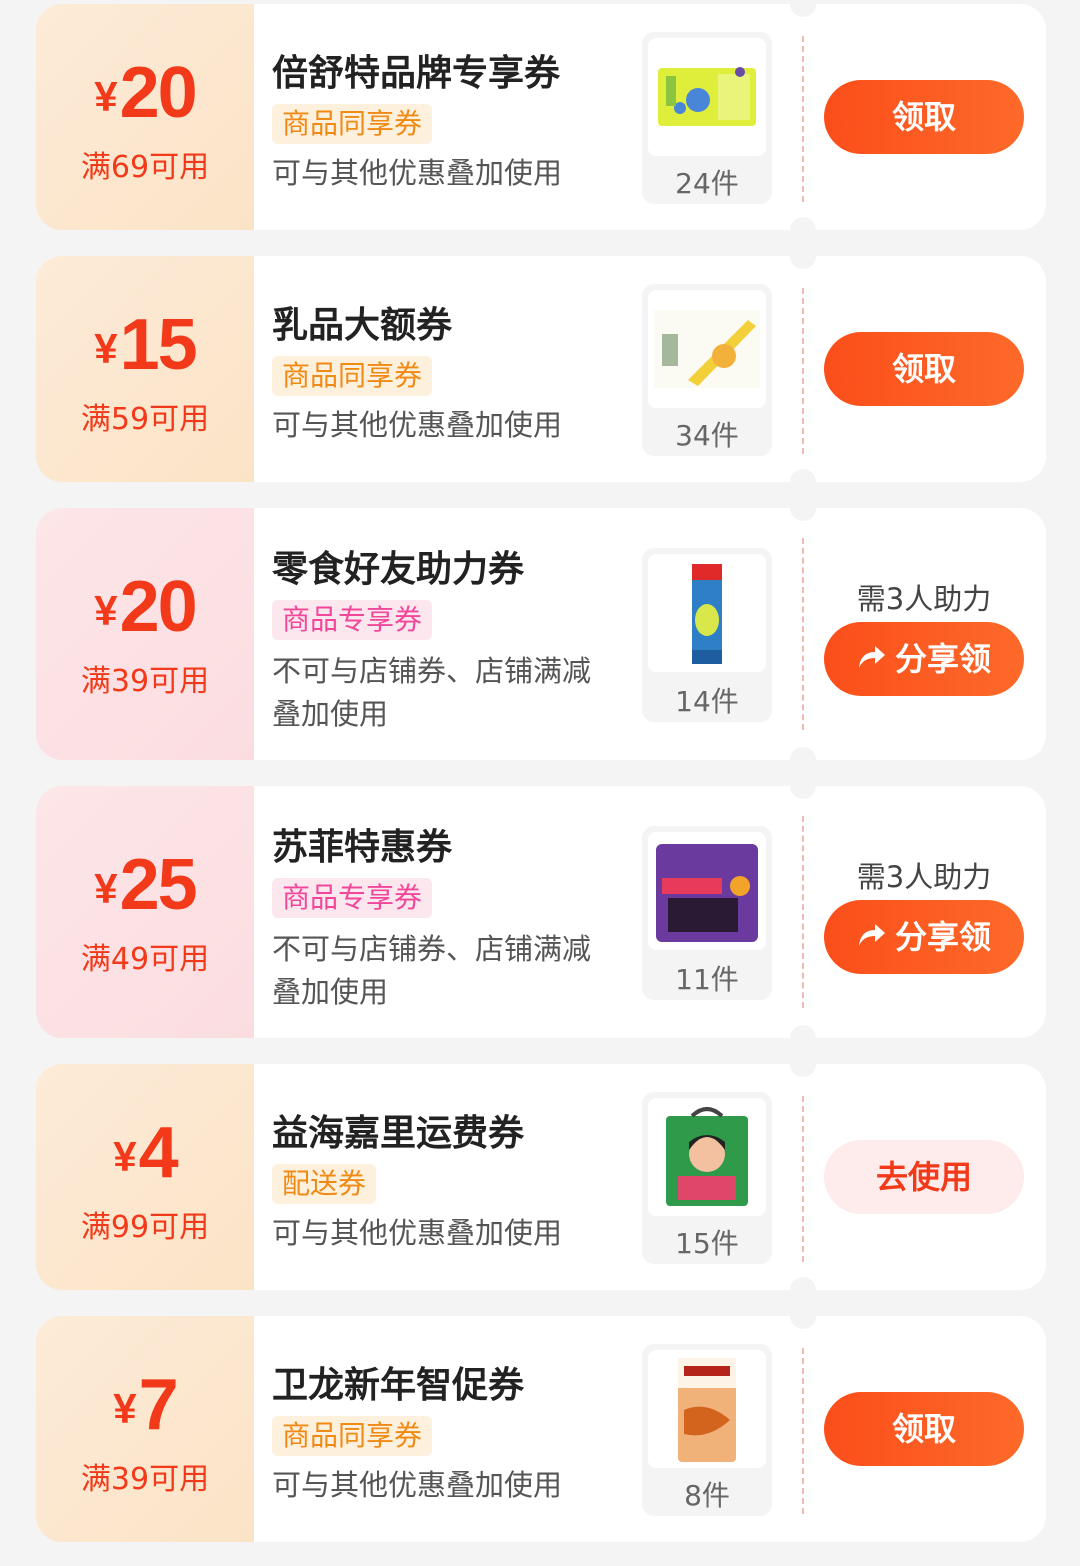 The width and height of the screenshot is (1080, 1566). Describe the element at coordinates (324, 1184) in the screenshot. I see `coupon-tag: 配送券` at that location.